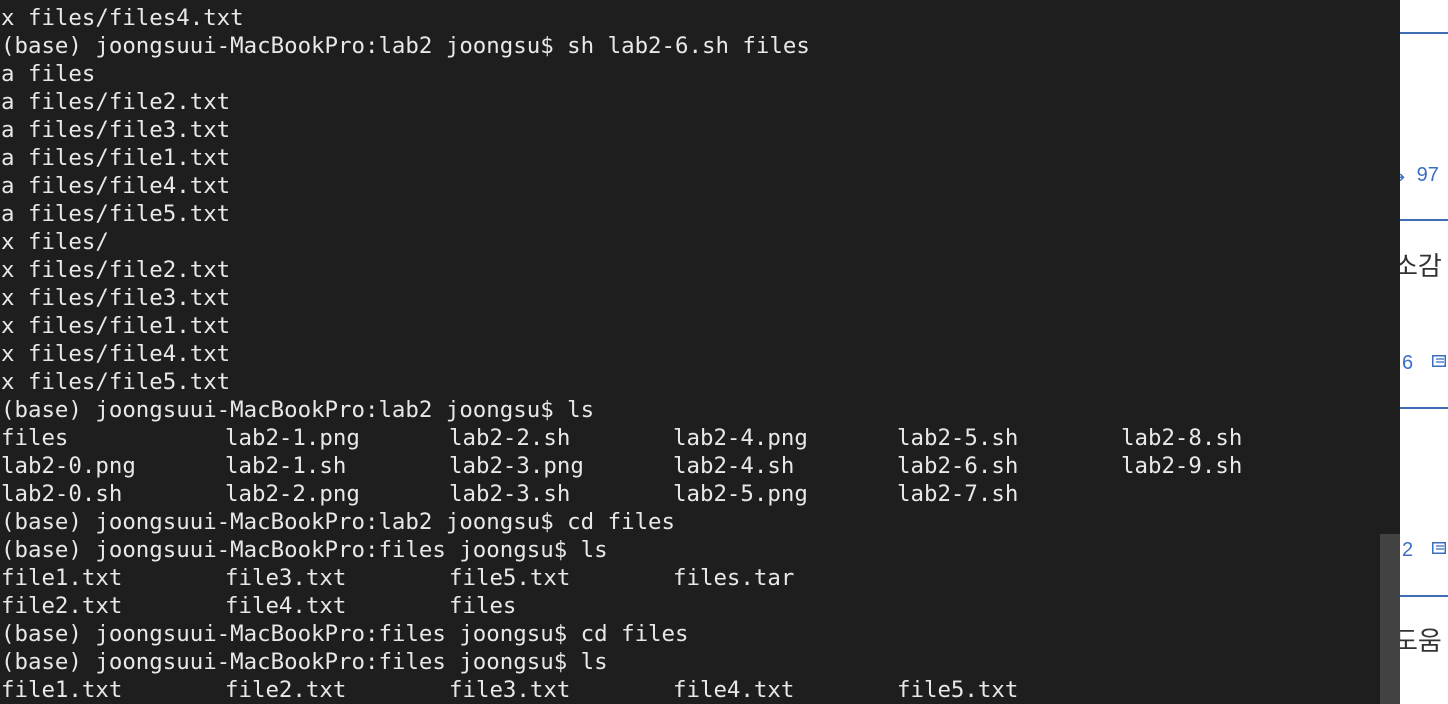 Image resolution: width=1448 pixels, height=704 pixels. What do you see at coordinates (116, 270) in the screenshot?
I see `terminal-line: x files/file2.txt` at bounding box center [116, 270].